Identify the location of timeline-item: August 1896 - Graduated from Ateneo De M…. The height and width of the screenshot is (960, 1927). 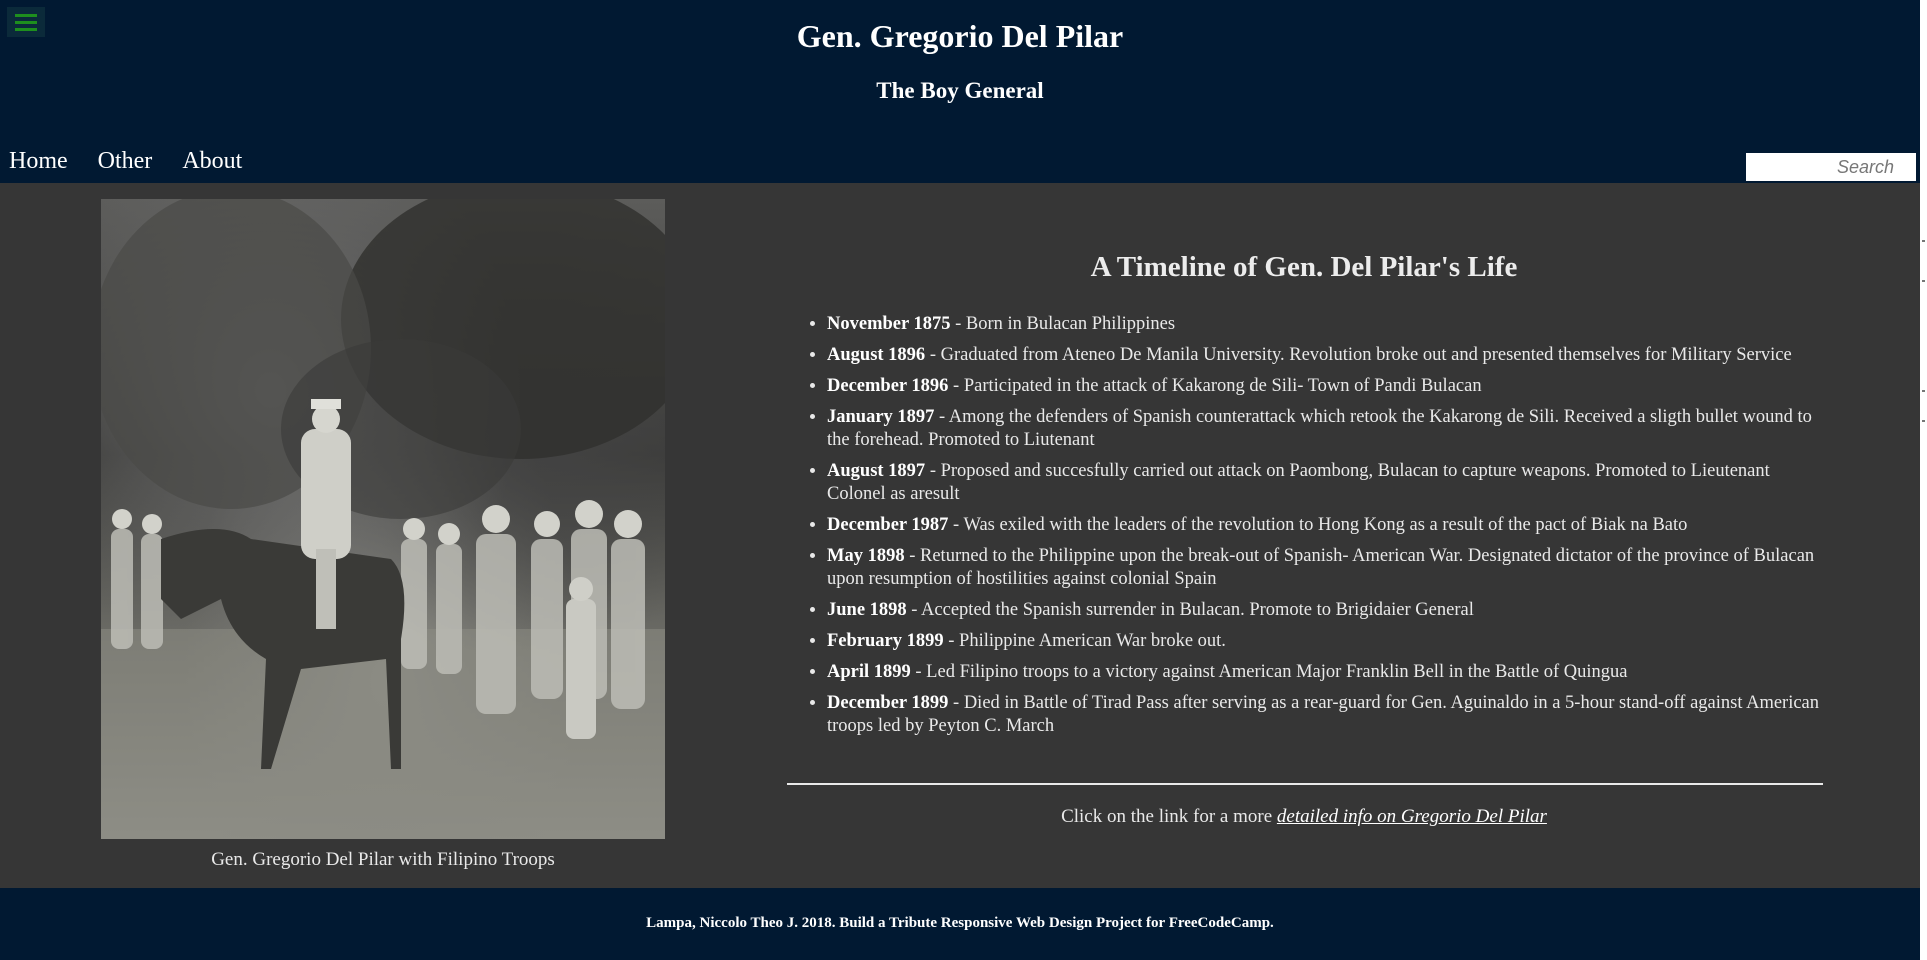
(1324, 355).